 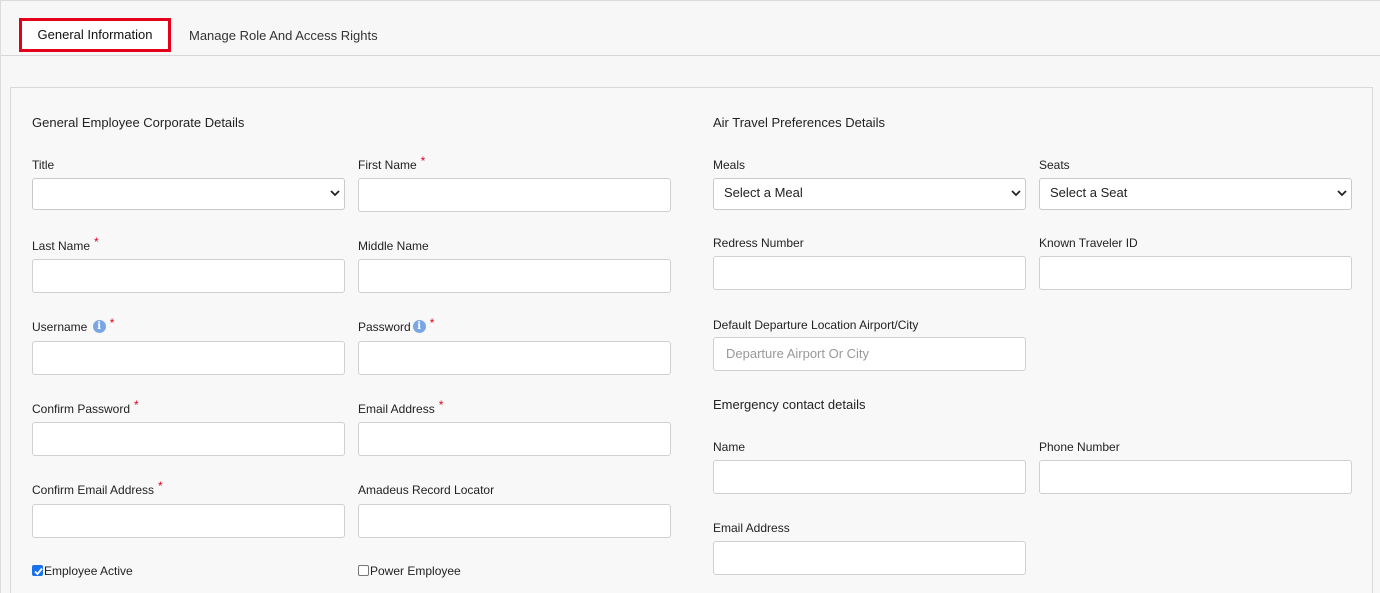 I want to click on tab-manage-role-access: Manage Role And Access Rights, so click(x=283, y=35).